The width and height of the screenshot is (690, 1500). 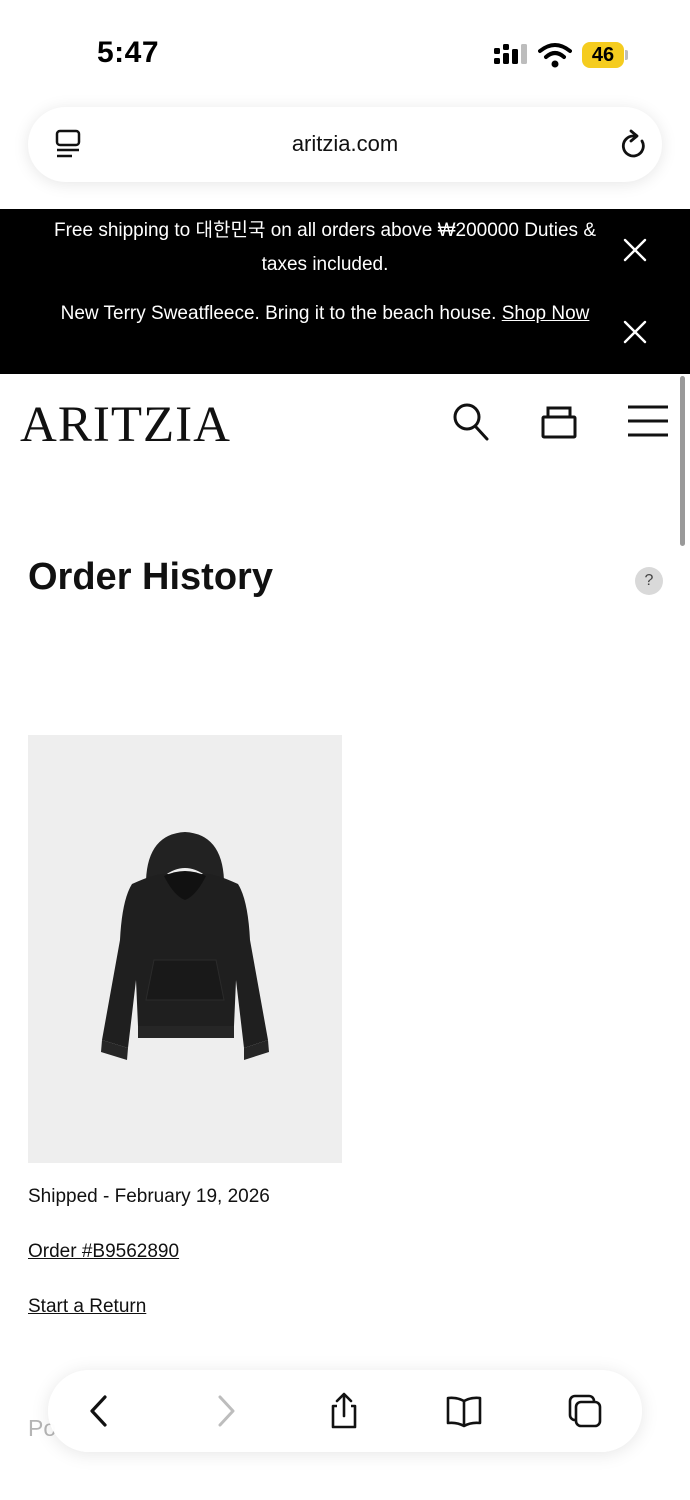 What do you see at coordinates (682, 461) in the screenshot?
I see `scrollbar` at bounding box center [682, 461].